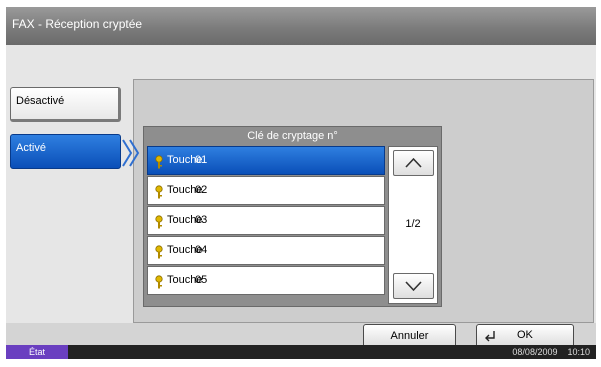 The width and height of the screenshot is (601, 367). I want to click on chevron-up-icon, so click(413, 162).